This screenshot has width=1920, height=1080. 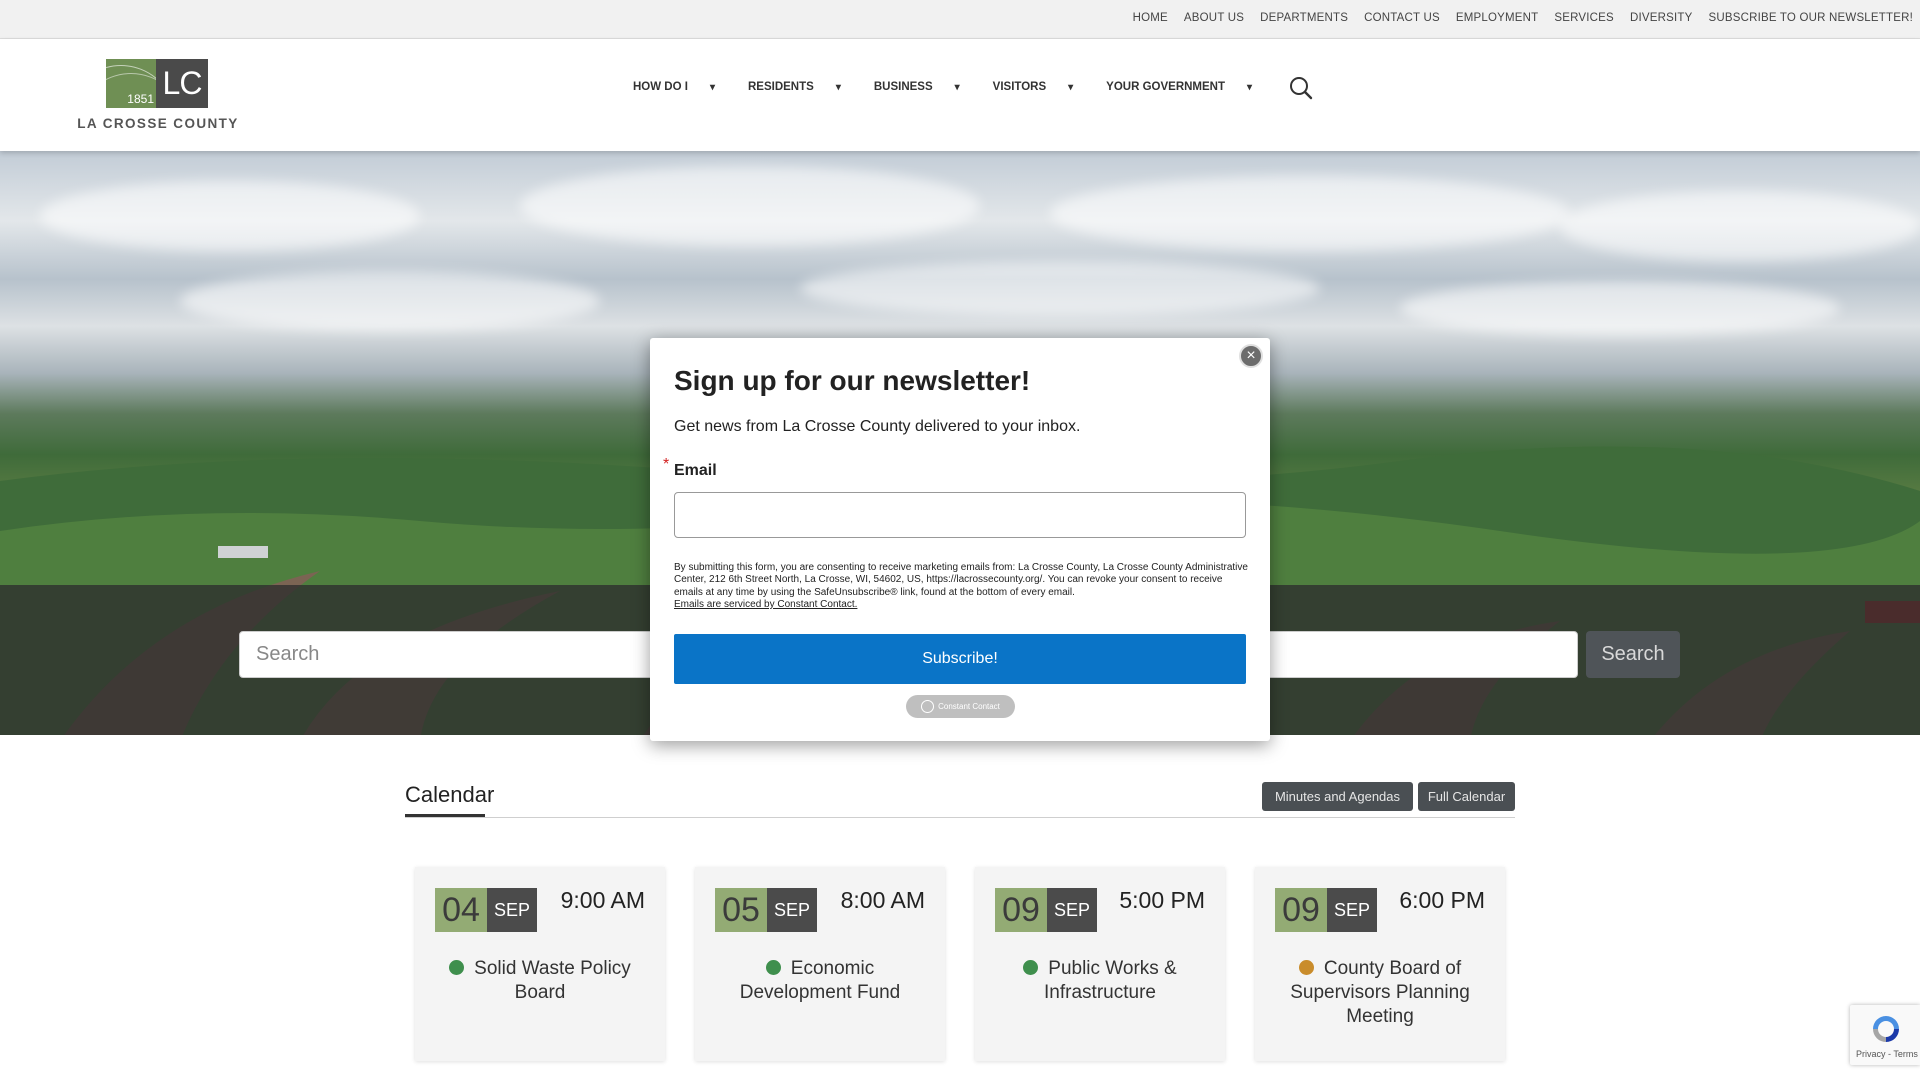 What do you see at coordinates (1466, 796) in the screenshot?
I see `full-calendar-button: Full Calendar` at bounding box center [1466, 796].